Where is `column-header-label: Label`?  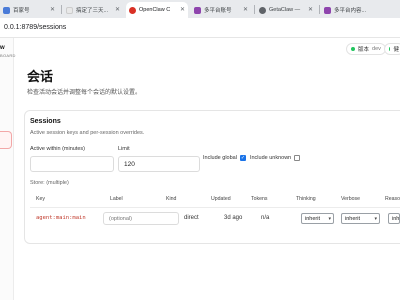
column-header-label: Label is located at coordinates (116, 199).